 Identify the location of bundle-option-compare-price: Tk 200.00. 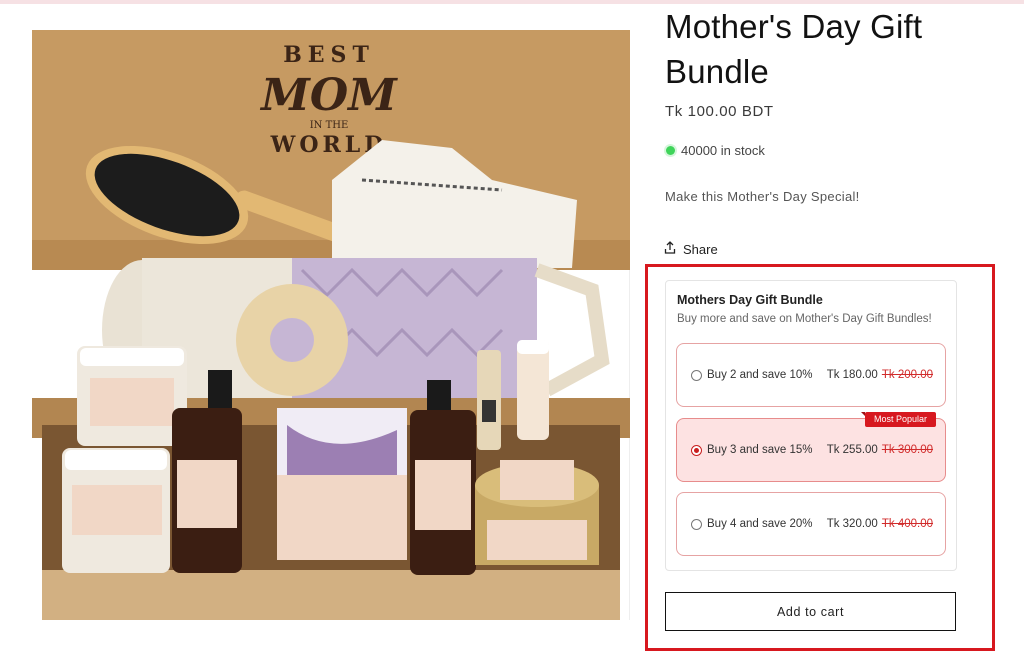
(907, 375).